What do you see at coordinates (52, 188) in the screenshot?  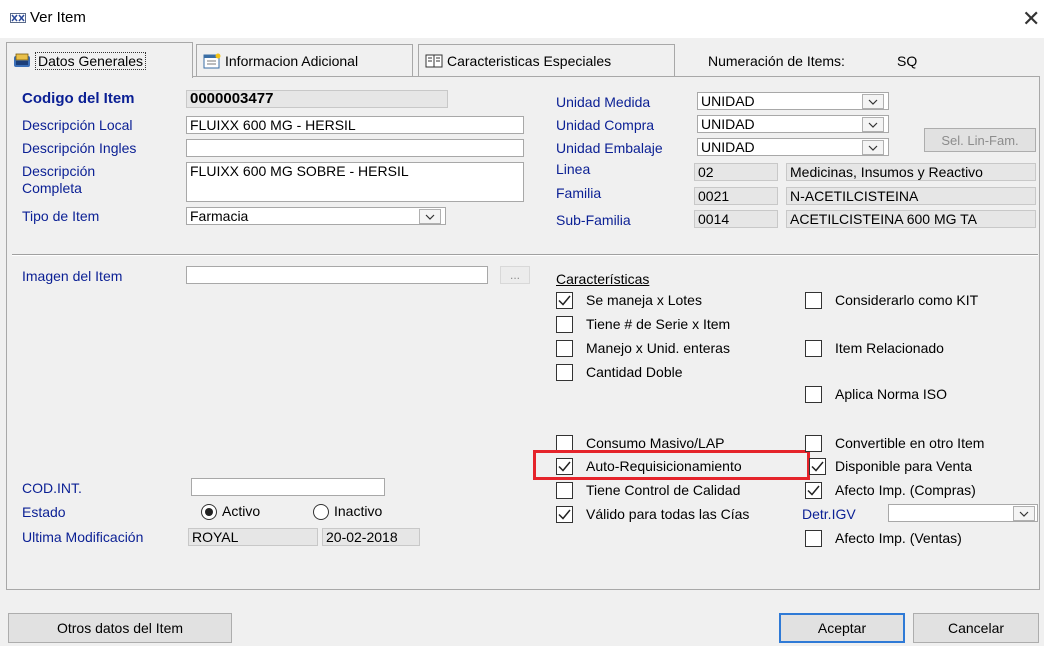 I see `desc-completa-label-2: Completa` at bounding box center [52, 188].